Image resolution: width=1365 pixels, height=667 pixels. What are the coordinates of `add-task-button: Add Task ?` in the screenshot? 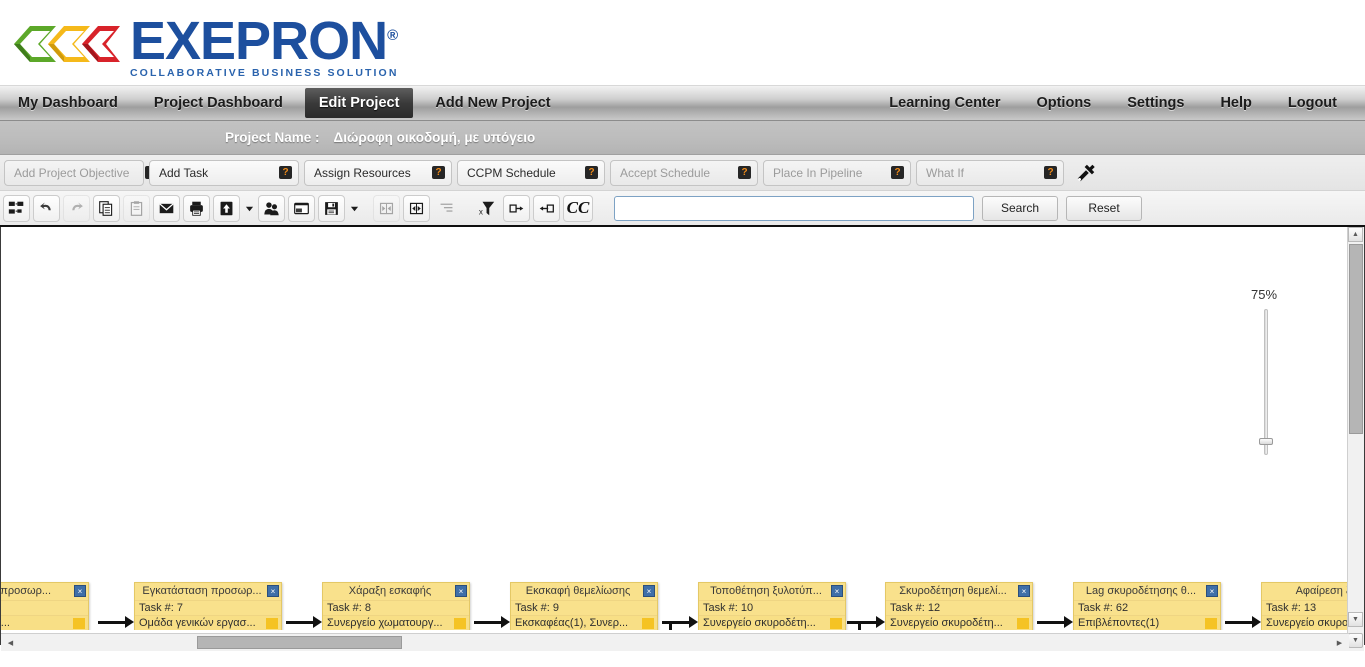 It's located at (224, 172).